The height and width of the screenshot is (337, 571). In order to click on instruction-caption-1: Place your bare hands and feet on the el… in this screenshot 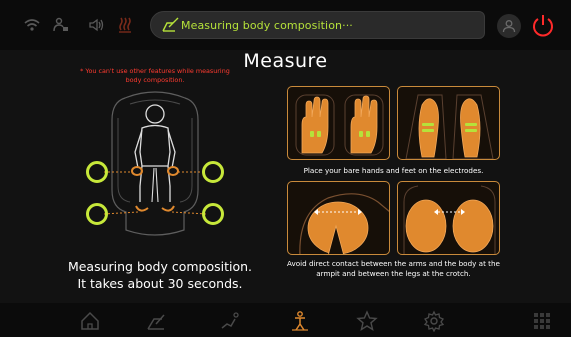, I will do `click(393, 170)`.